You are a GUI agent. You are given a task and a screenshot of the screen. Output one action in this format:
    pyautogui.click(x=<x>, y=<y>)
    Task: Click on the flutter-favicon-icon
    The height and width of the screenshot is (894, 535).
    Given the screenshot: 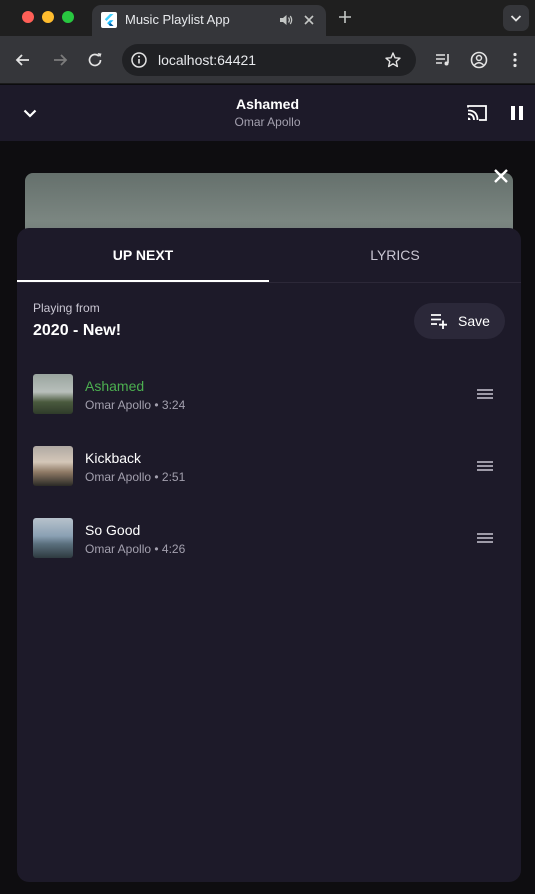 What is the action you would take?
    pyautogui.click(x=109, y=20)
    